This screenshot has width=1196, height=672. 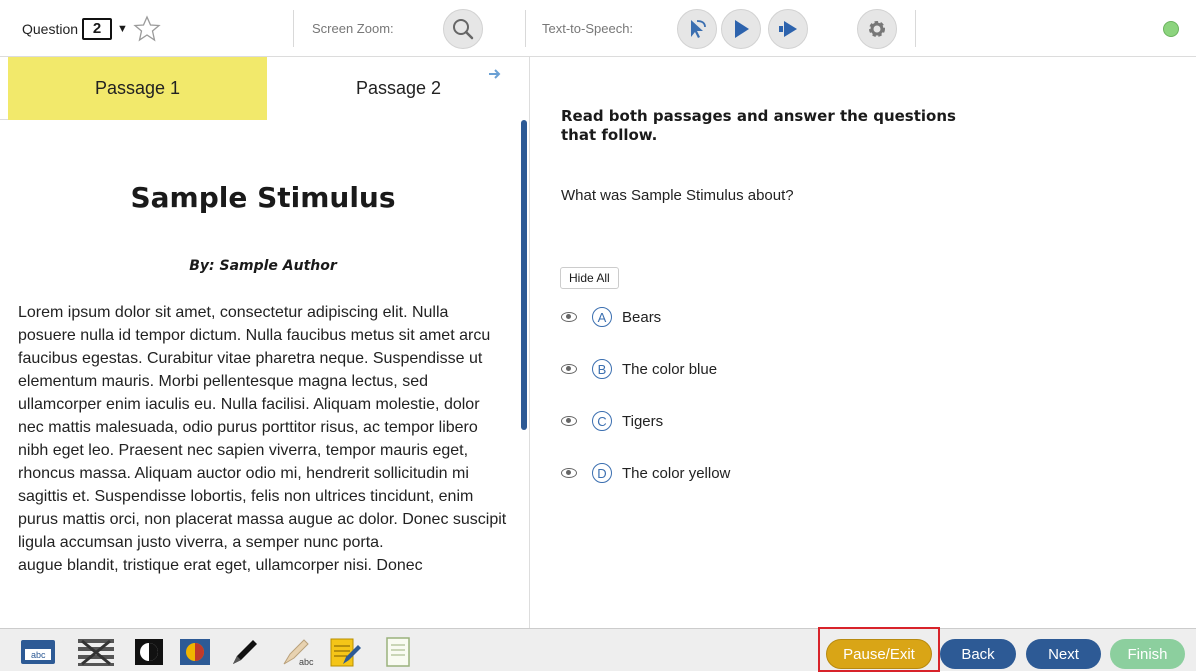 I want to click on choice-letter: A, so click(x=602, y=317).